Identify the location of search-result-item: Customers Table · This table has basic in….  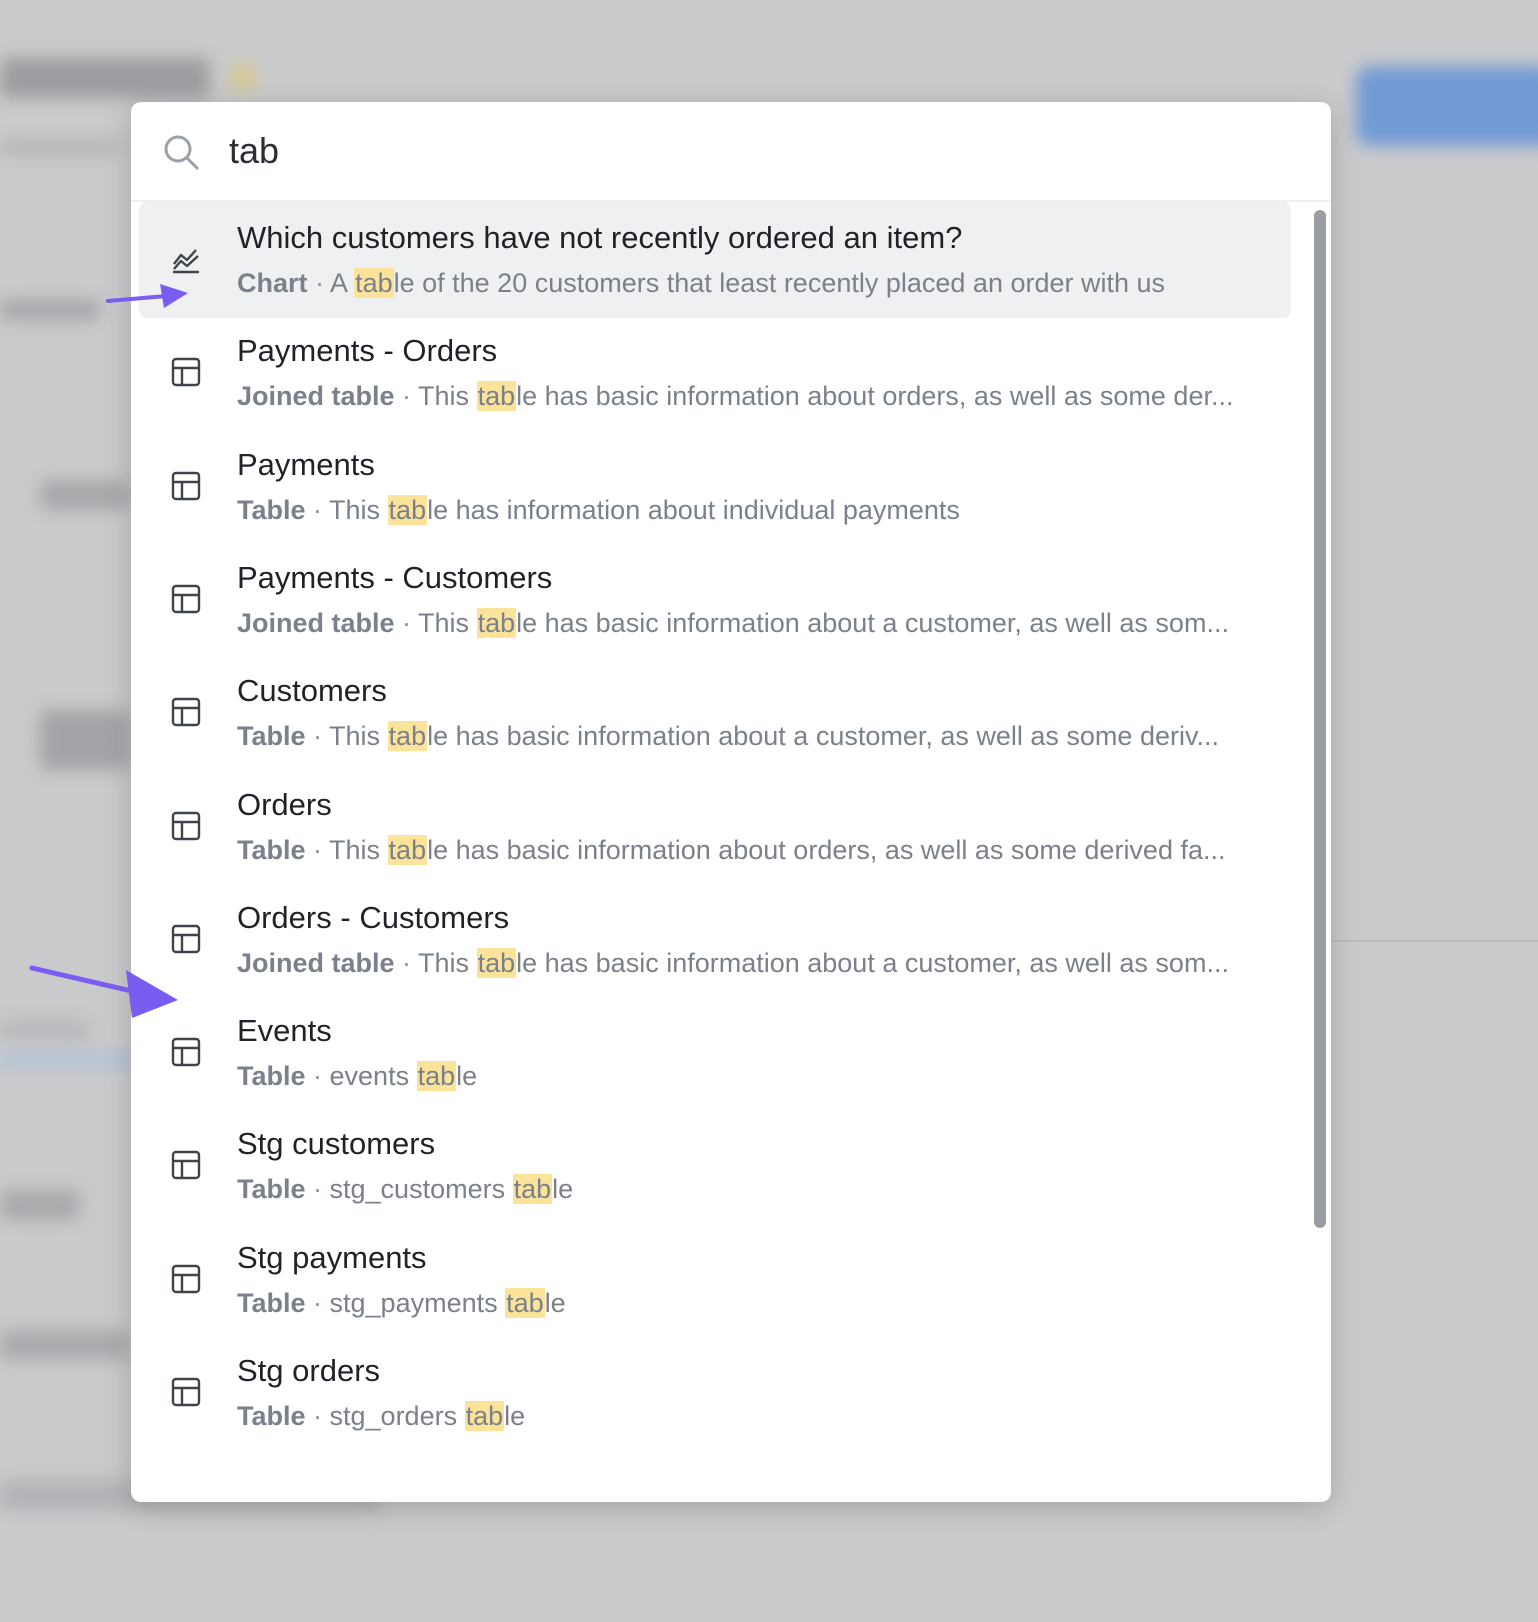
(715, 713).